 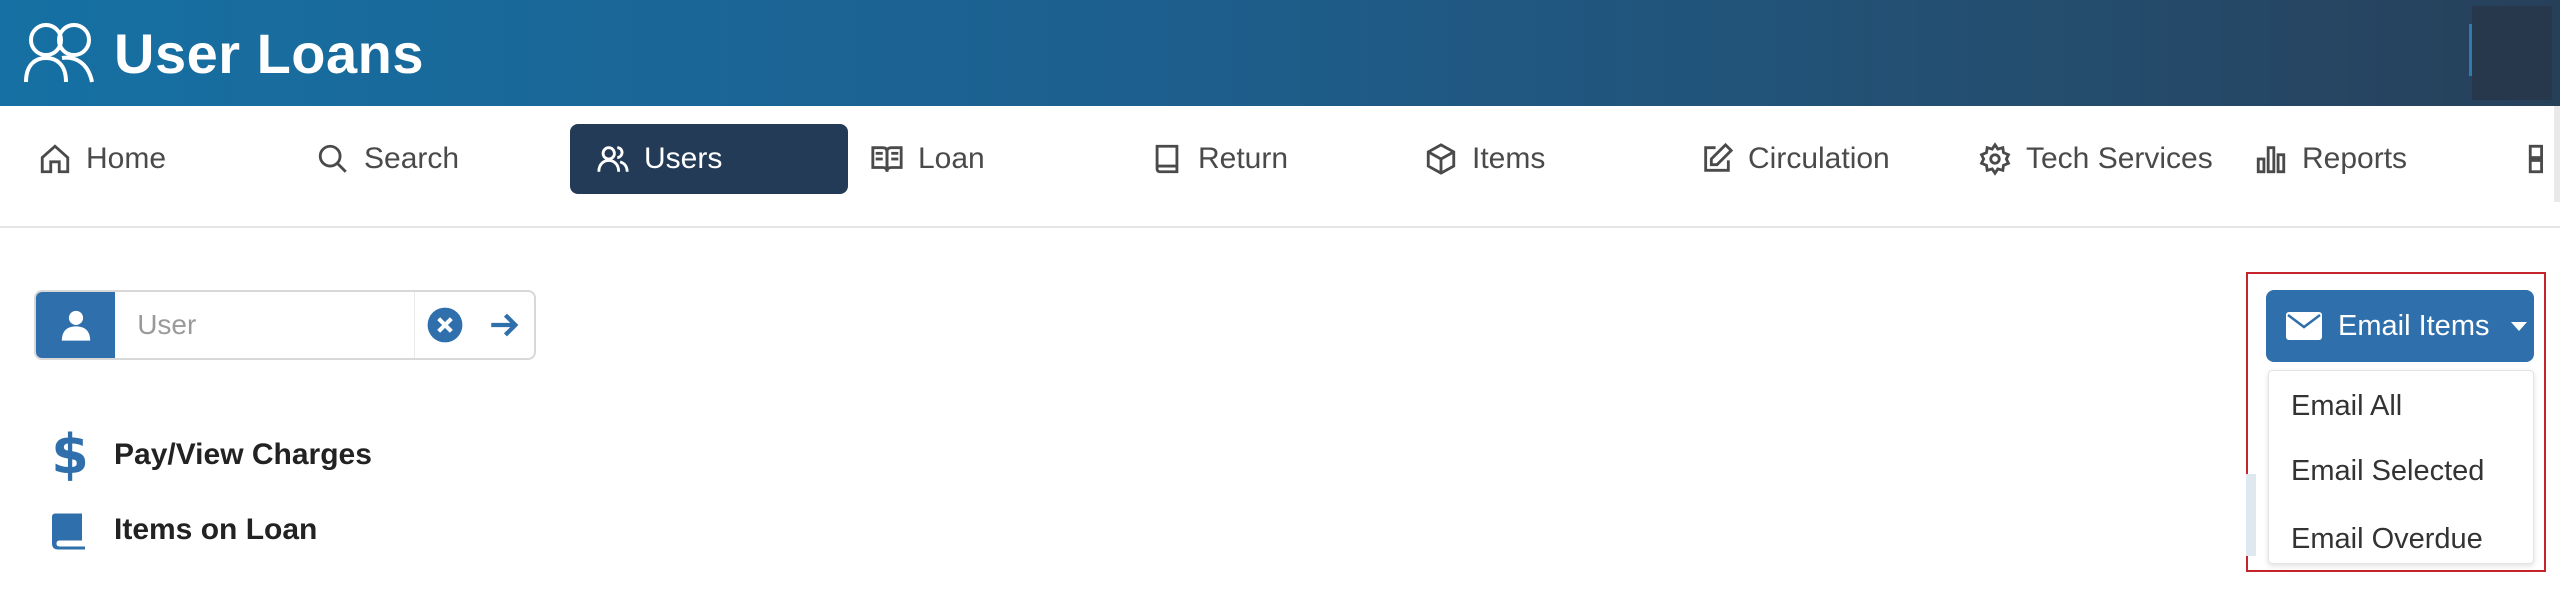 I want to click on user-search-group, so click(x=285, y=325).